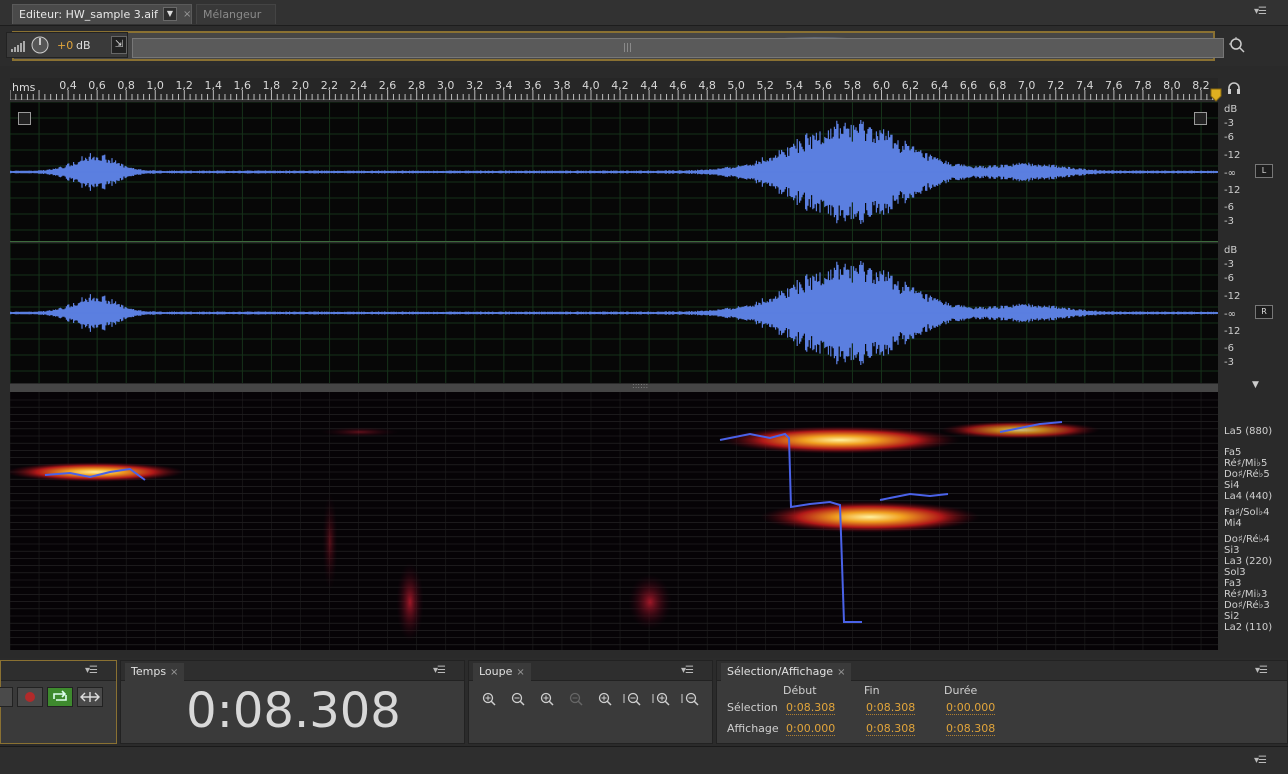 This screenshot has height=774, width=1288. Describe the element at coordinates (1200, 118) in the screenshot. I see `corner-handle-right-icon` at that location.